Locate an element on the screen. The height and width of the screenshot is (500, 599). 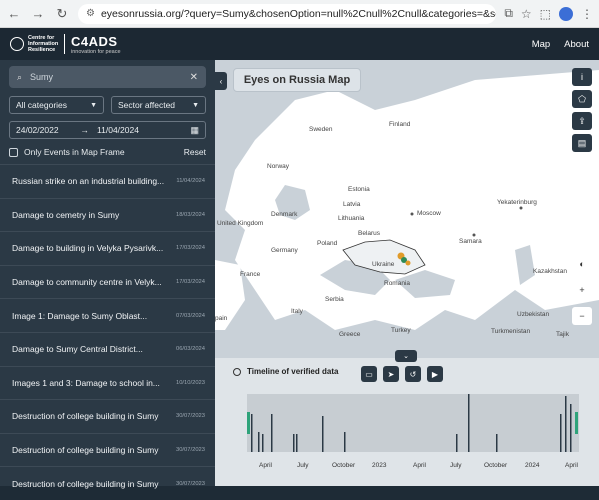
date-from: 24/02/2022 is located at coordinates (37, 130).